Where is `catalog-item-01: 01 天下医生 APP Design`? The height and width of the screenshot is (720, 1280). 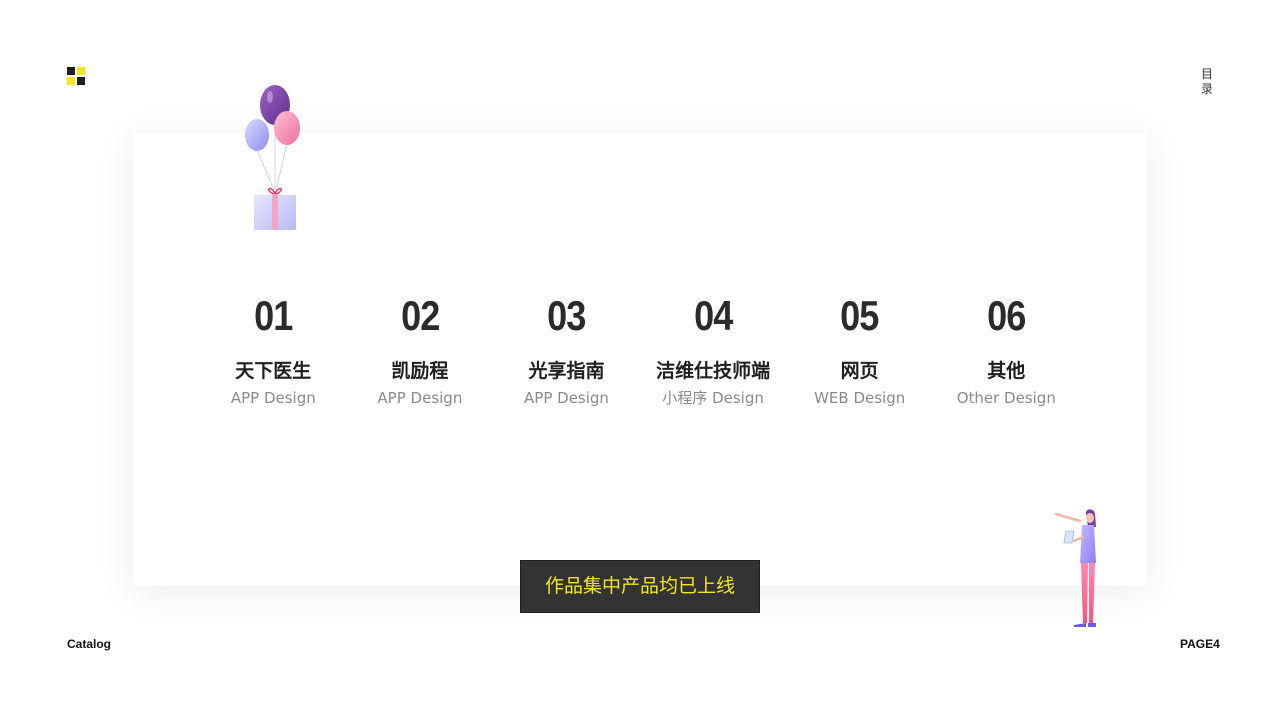
catalog-item-01: 01 天下医生 APP Design is located at coordinates (273, 365).